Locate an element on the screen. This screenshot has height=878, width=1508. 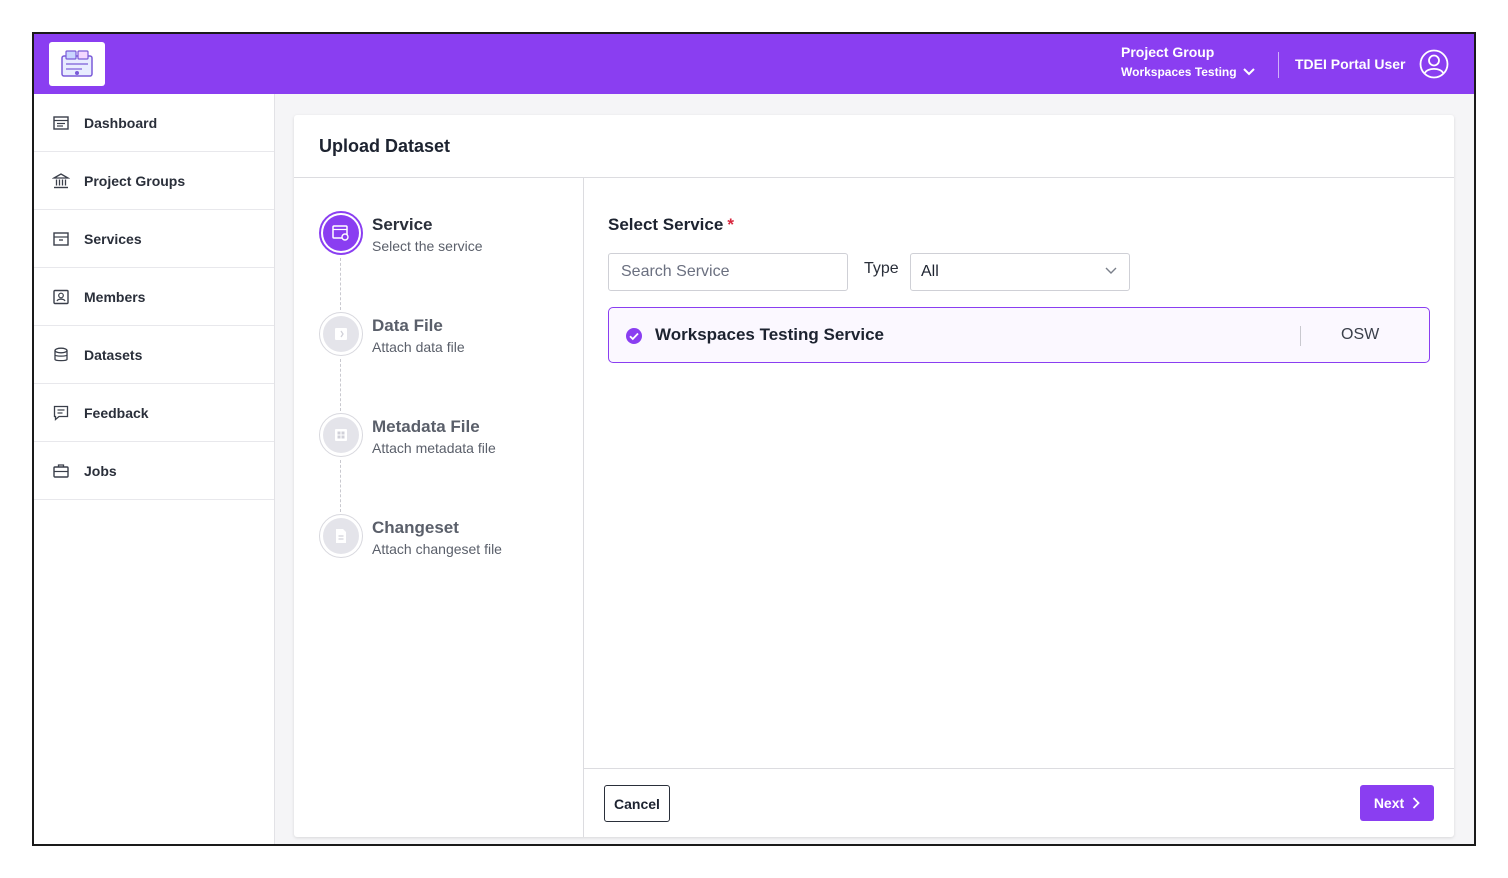
sidebar-item-project-groups: Project Groups is located at coordinates (154, 181).